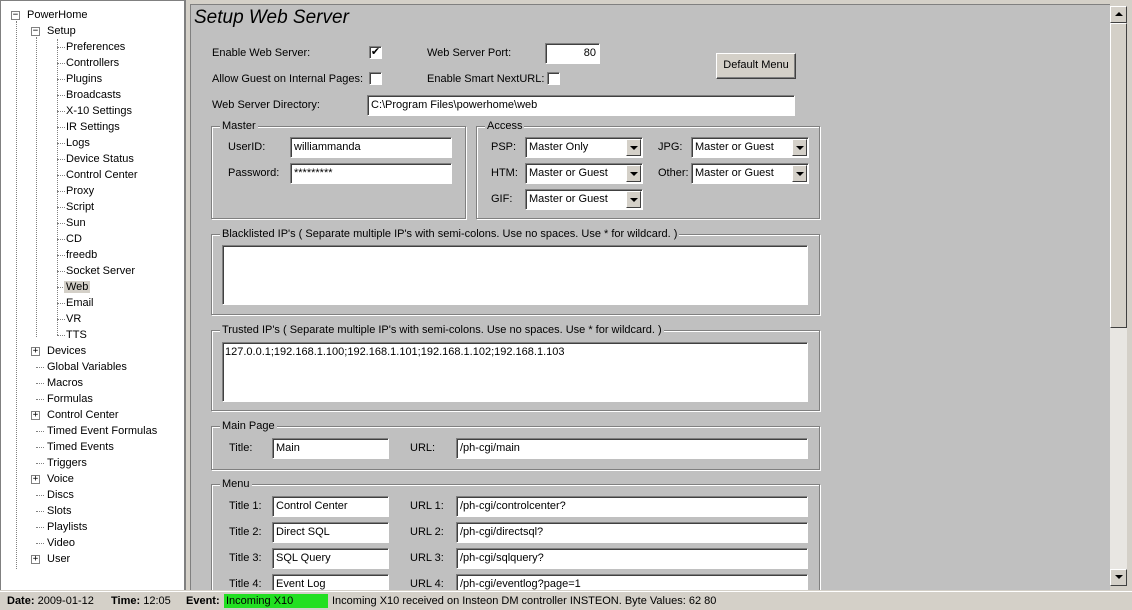 The width and height of the screenshot is (1132, 610). I want to click on menu-title-field: Event Log, so click(330, 582).